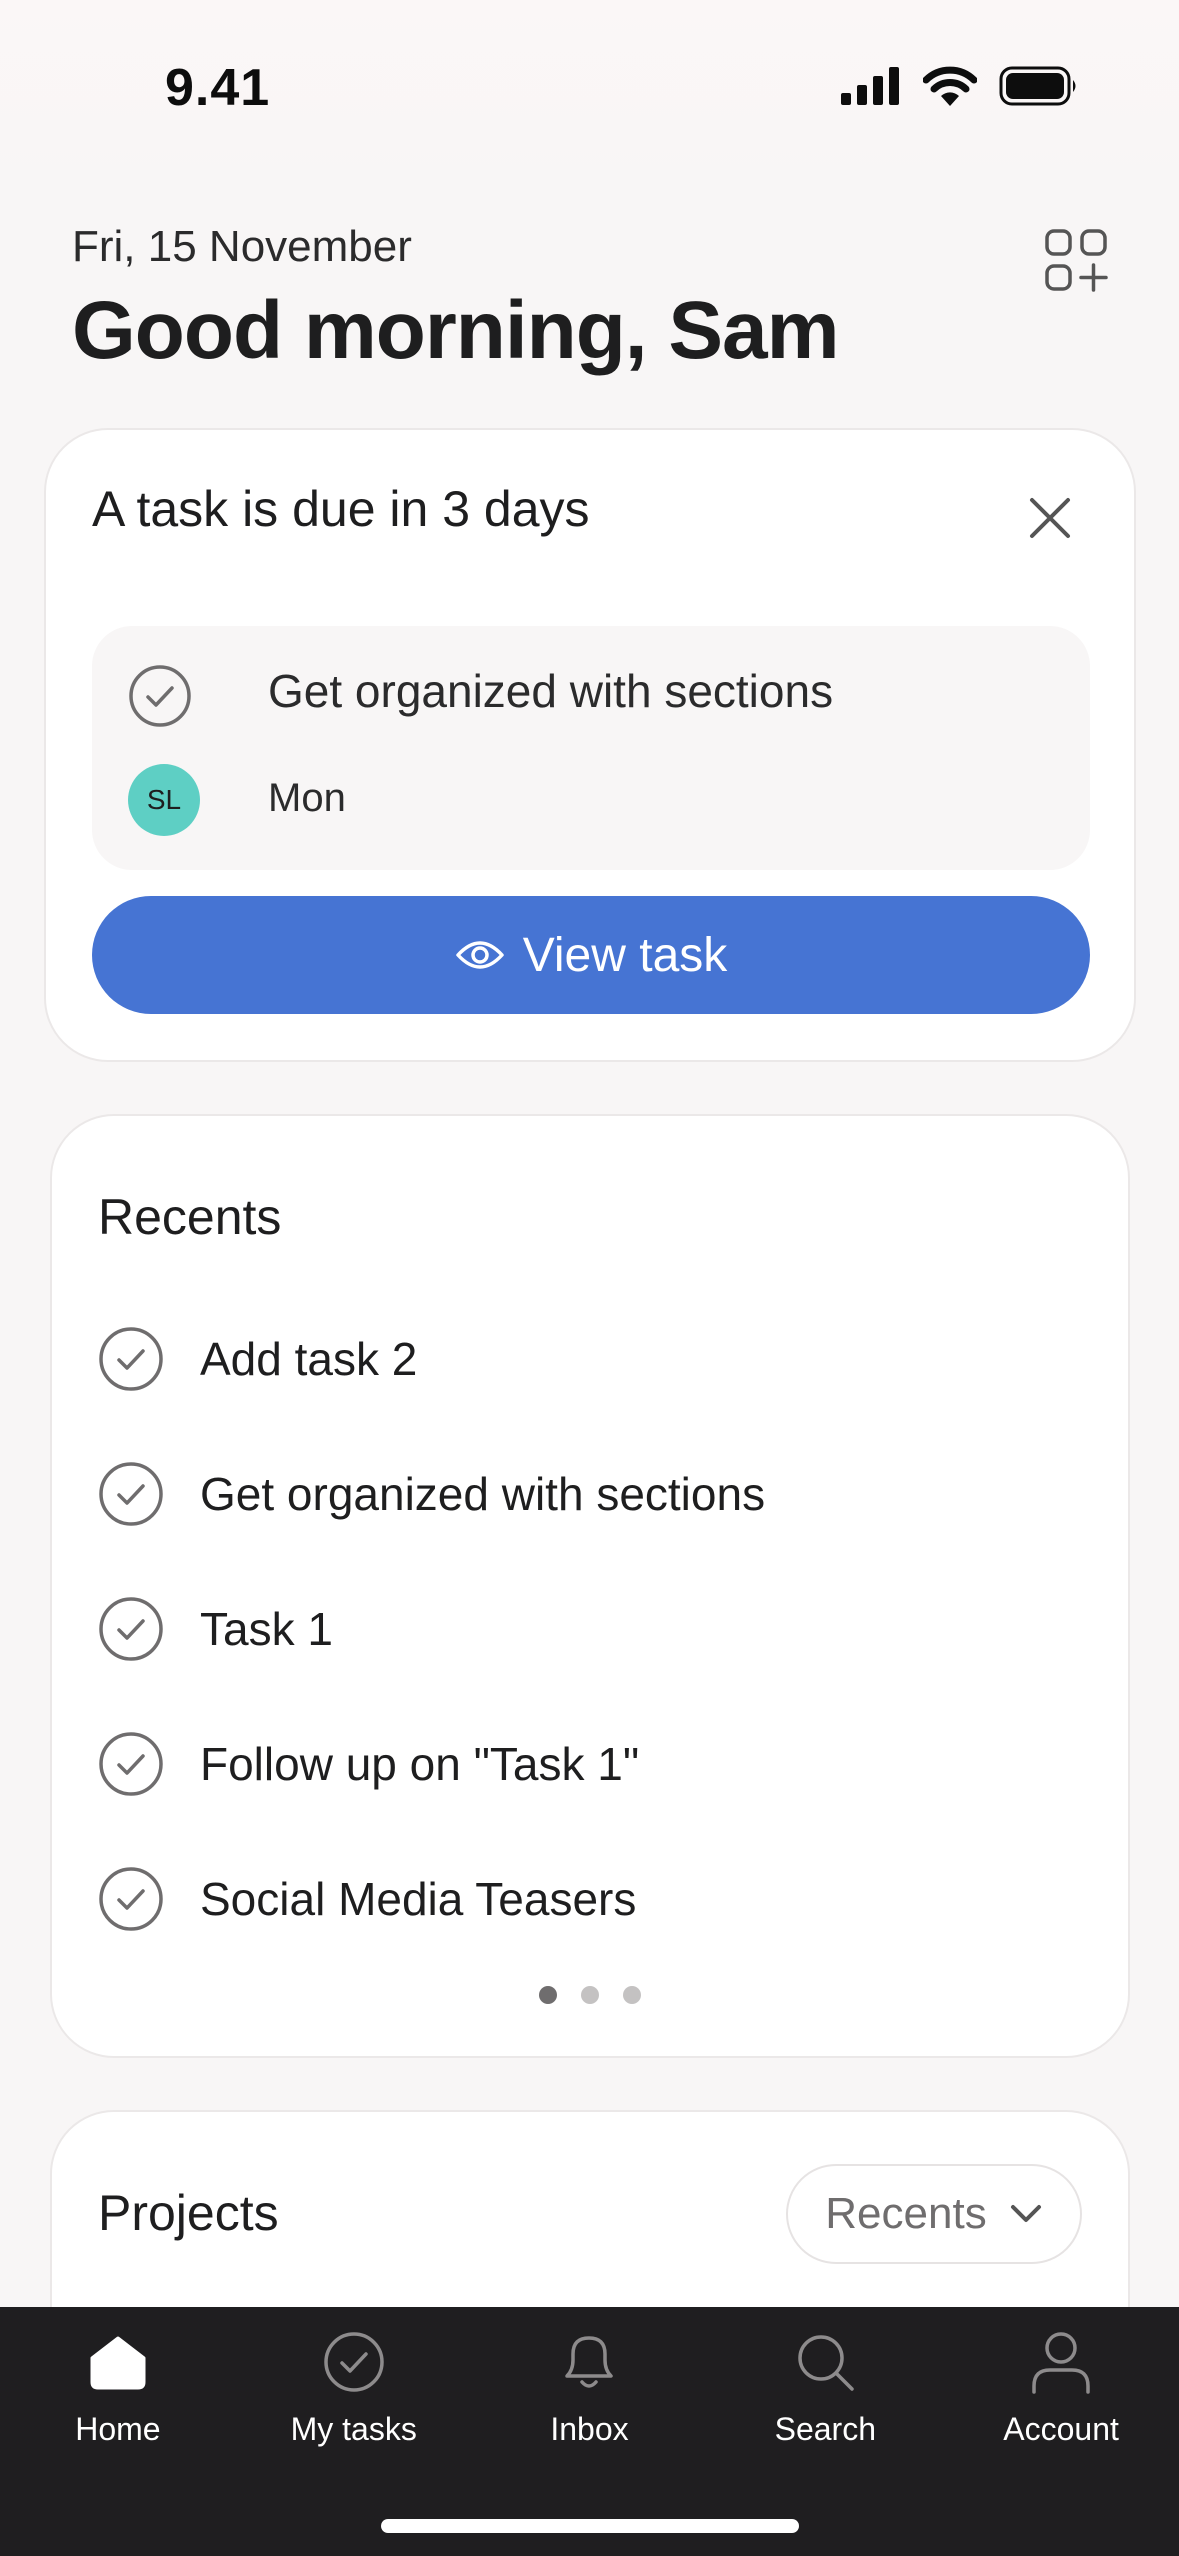 Image resolution: width=1179 pixels, height=2556 pixels. What do you see at coordinates (420, 1764) in the screenshot?
I see `task-name: Follow up on "Task 1"` at bounding box center [420, 1764].